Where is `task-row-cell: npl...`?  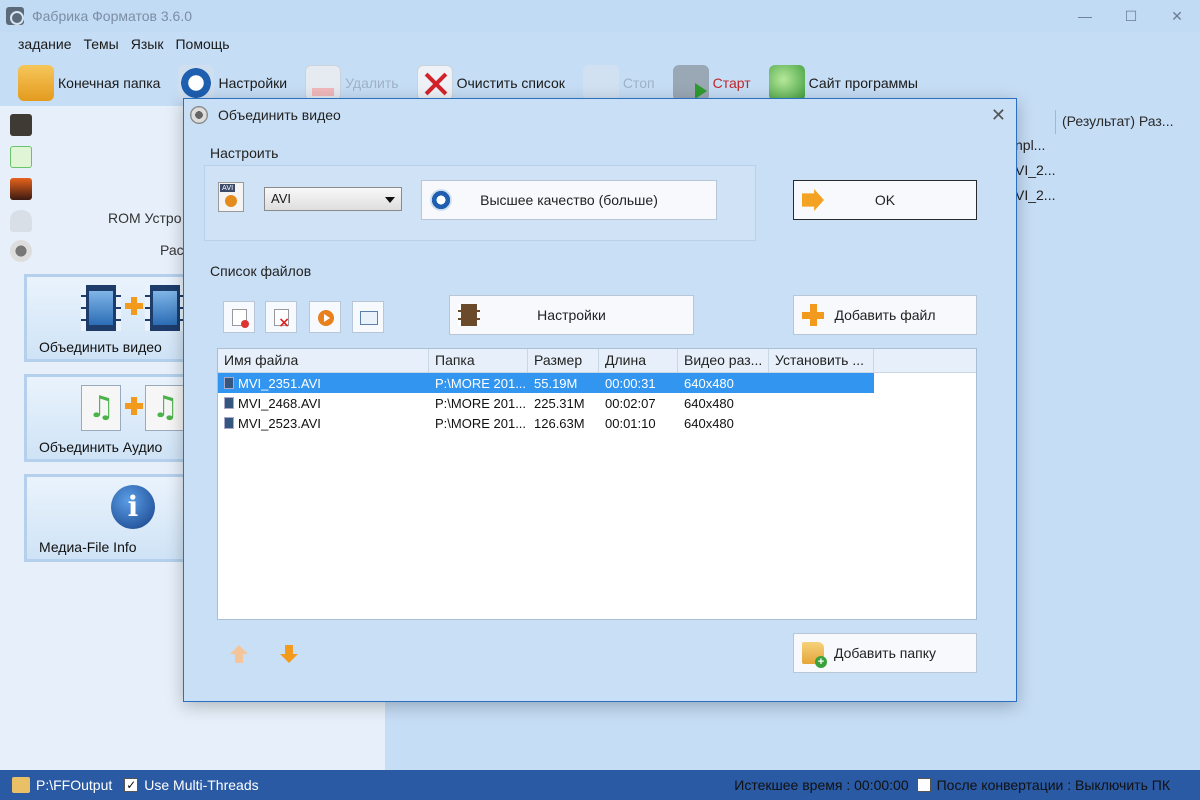
task-row-cell: npl... is located at coordinates (1030, 145).